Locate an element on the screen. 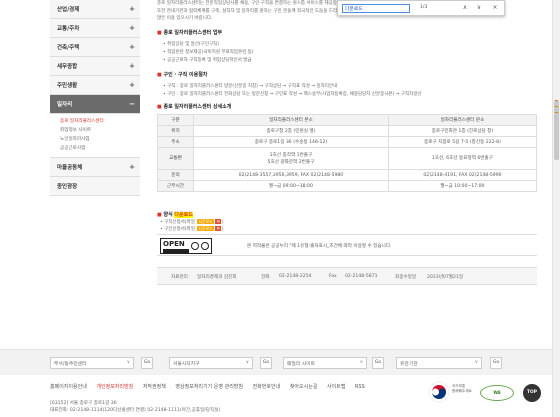 This screenshot has height=417, width=560. district-select: 서울시자치구 ∨ is located at coordinates (211, 363).